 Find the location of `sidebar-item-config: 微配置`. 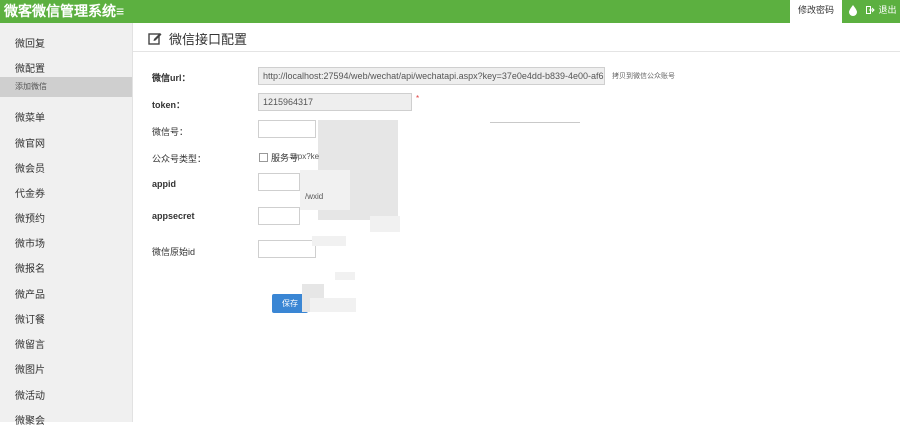

sidebar-item-config: 微配置 is located at coordinates (66, 67).